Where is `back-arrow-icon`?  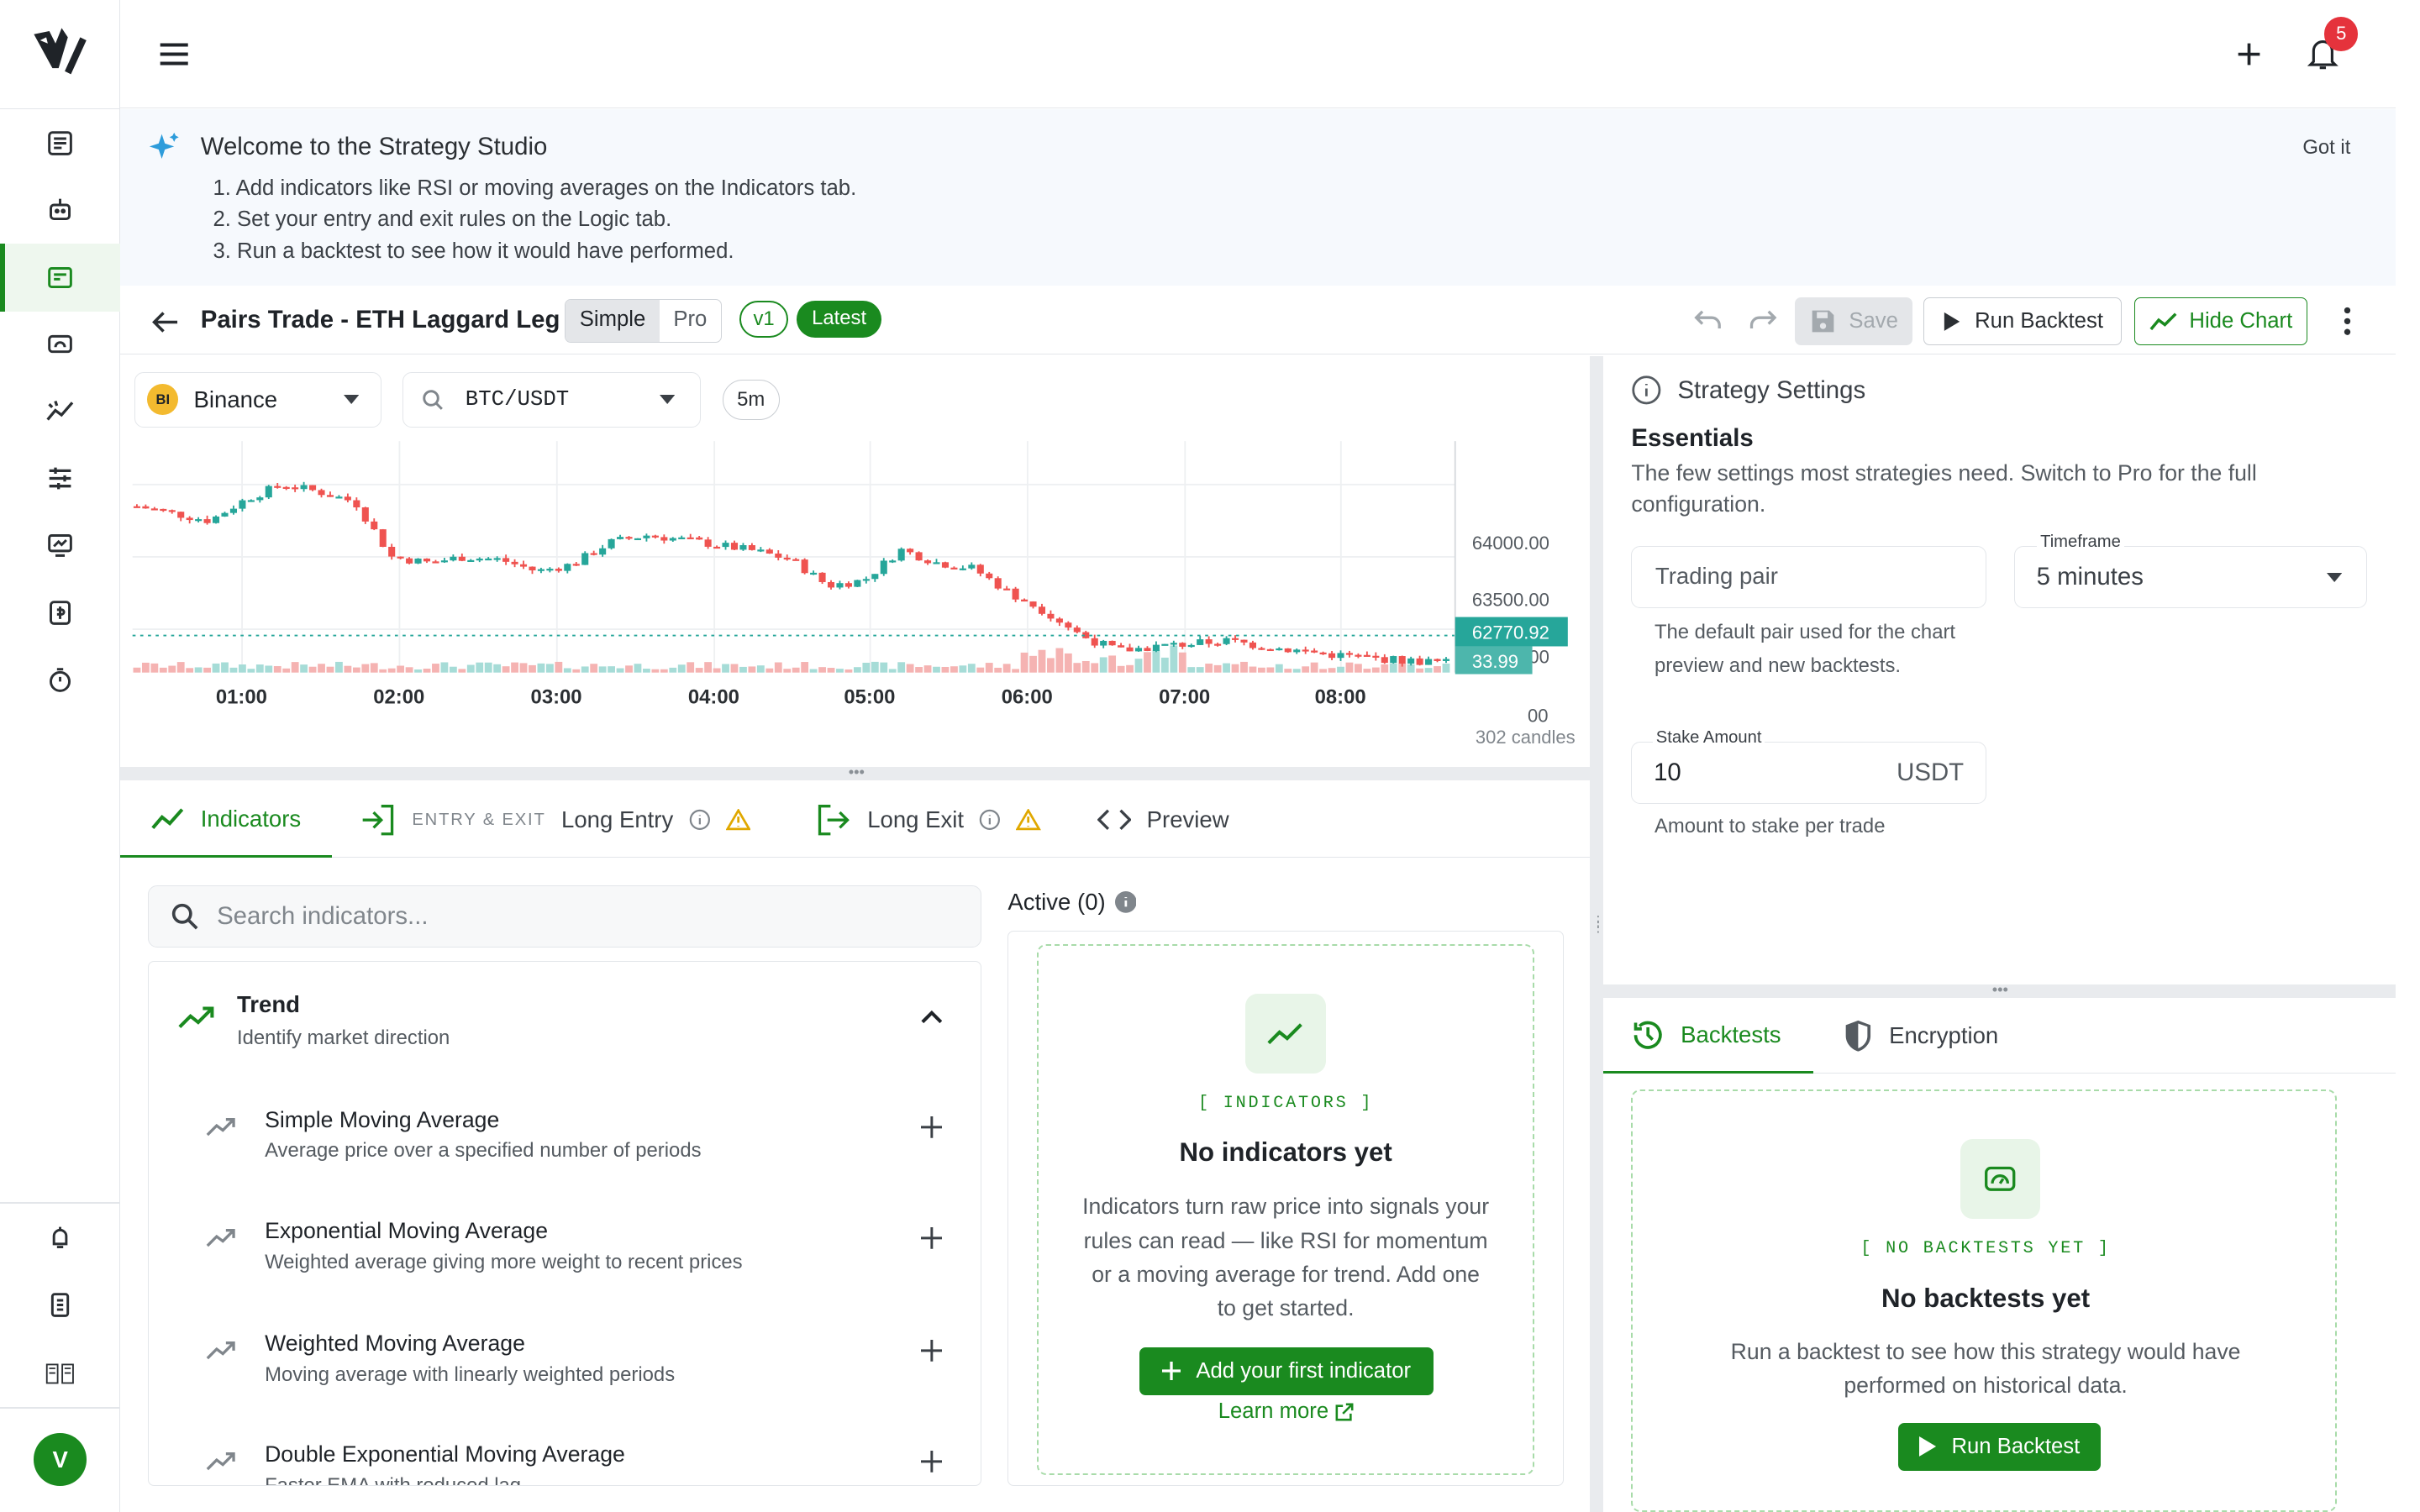 back-arrow-icon is located at coordinates (165, 322).